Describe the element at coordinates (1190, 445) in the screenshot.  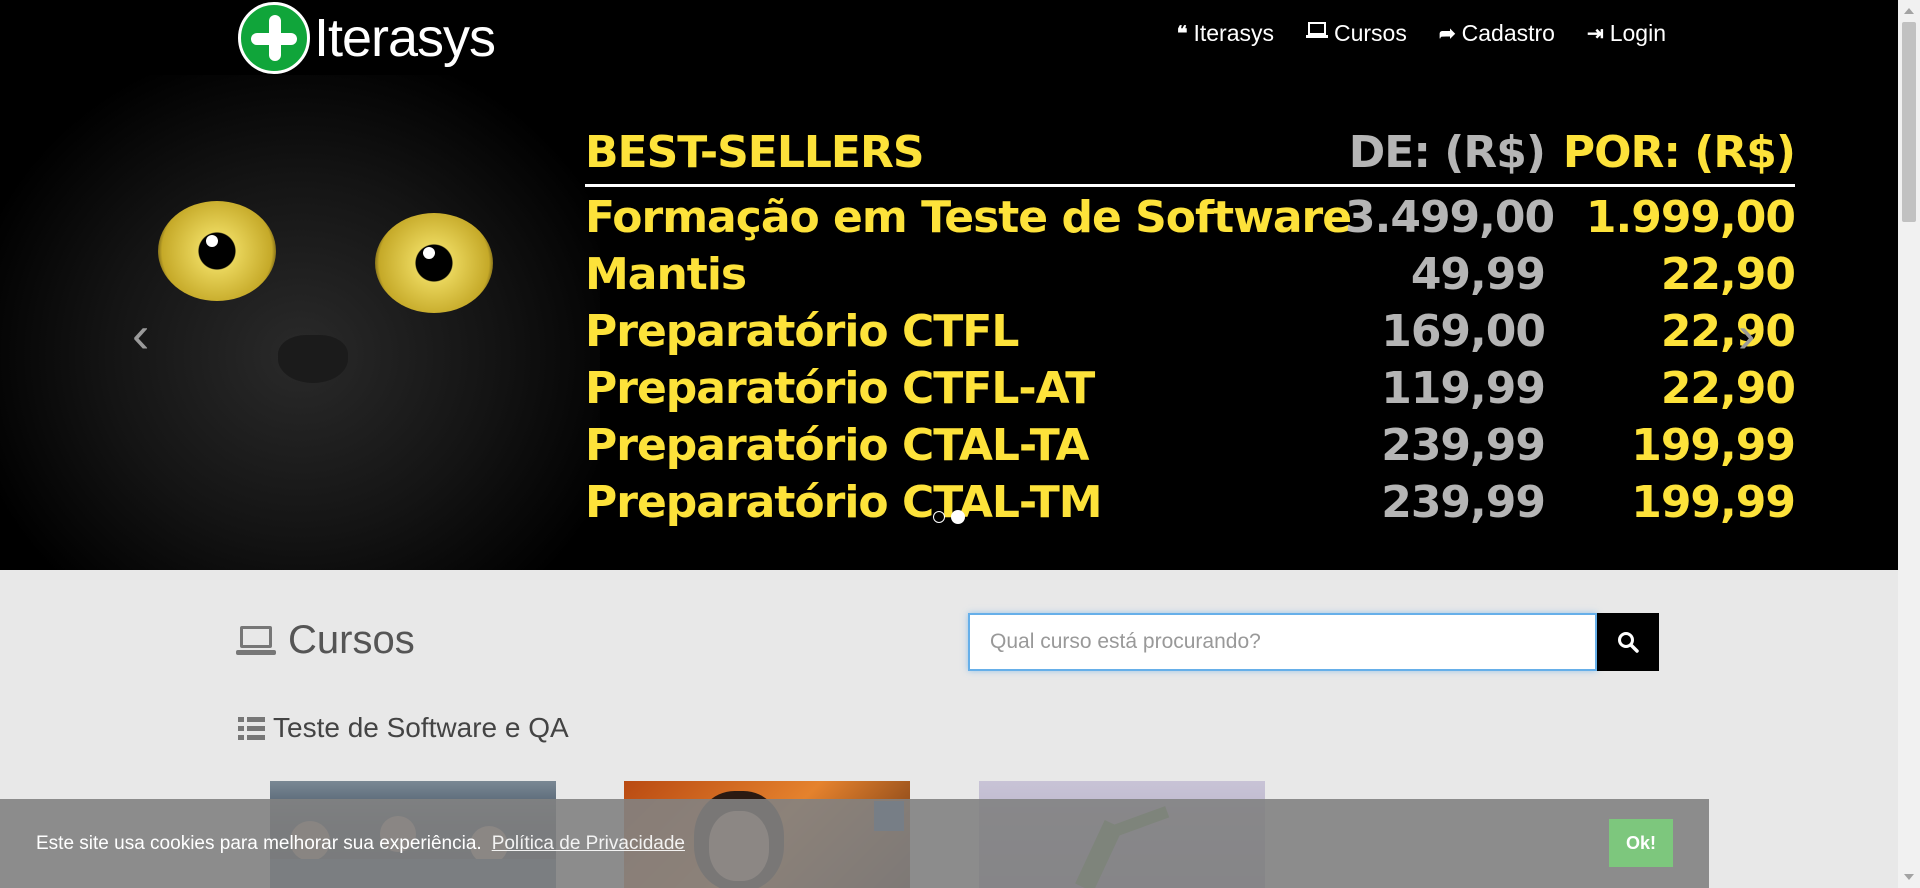
I see `table-row: Preparatório CTAL-TA 239,99 199,99` at that location.